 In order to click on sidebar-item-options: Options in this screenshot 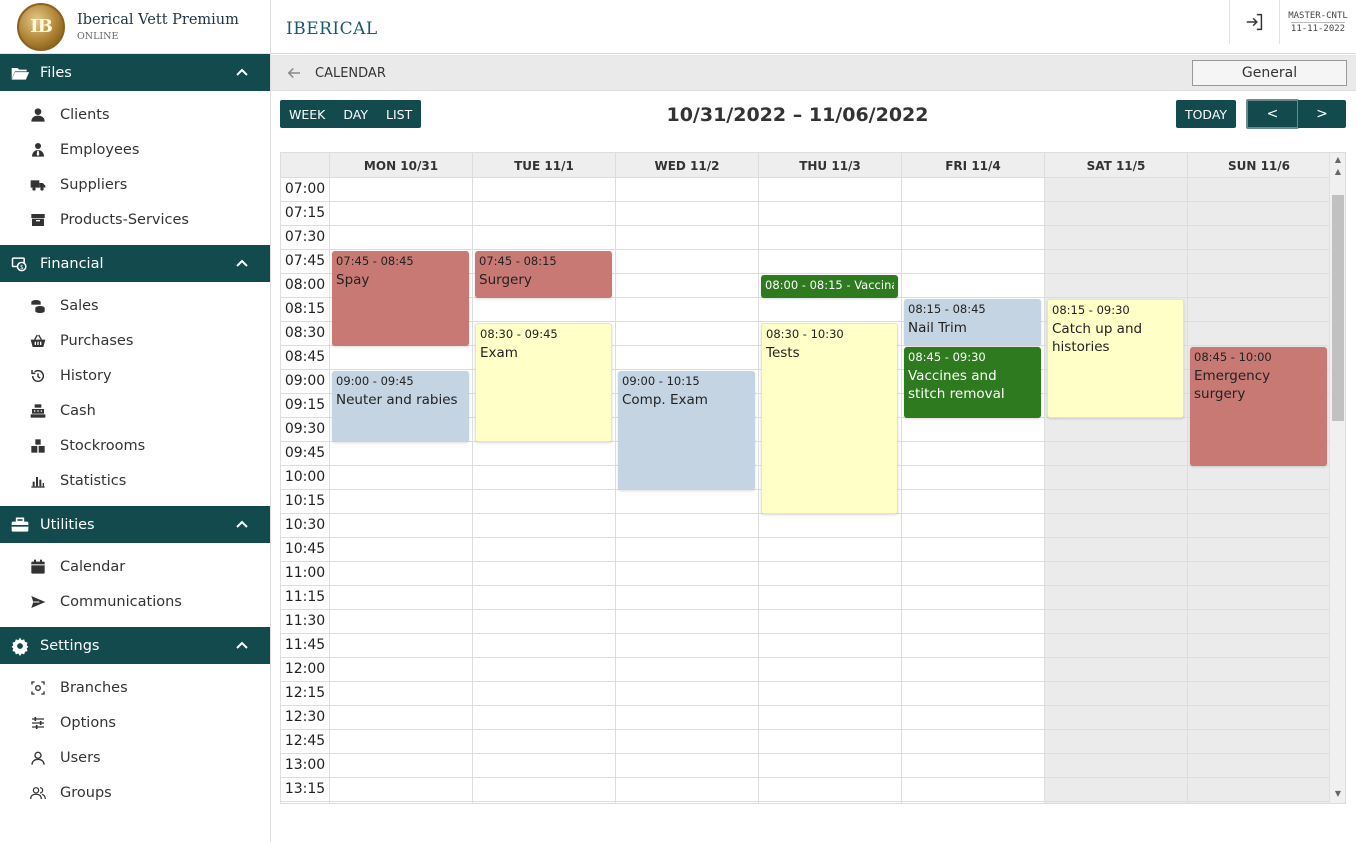, I will do `click(135, 722)`.